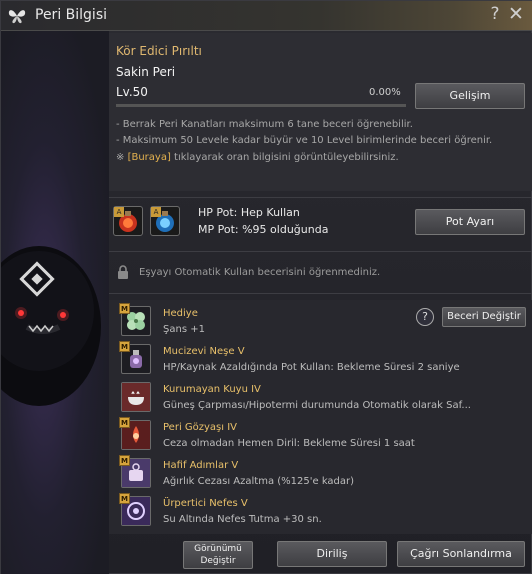 The image size is (532, 574). Describe the element at coordinates (132, 92) in the screenshot. I see `fairy-level: Lv.50` at that location.